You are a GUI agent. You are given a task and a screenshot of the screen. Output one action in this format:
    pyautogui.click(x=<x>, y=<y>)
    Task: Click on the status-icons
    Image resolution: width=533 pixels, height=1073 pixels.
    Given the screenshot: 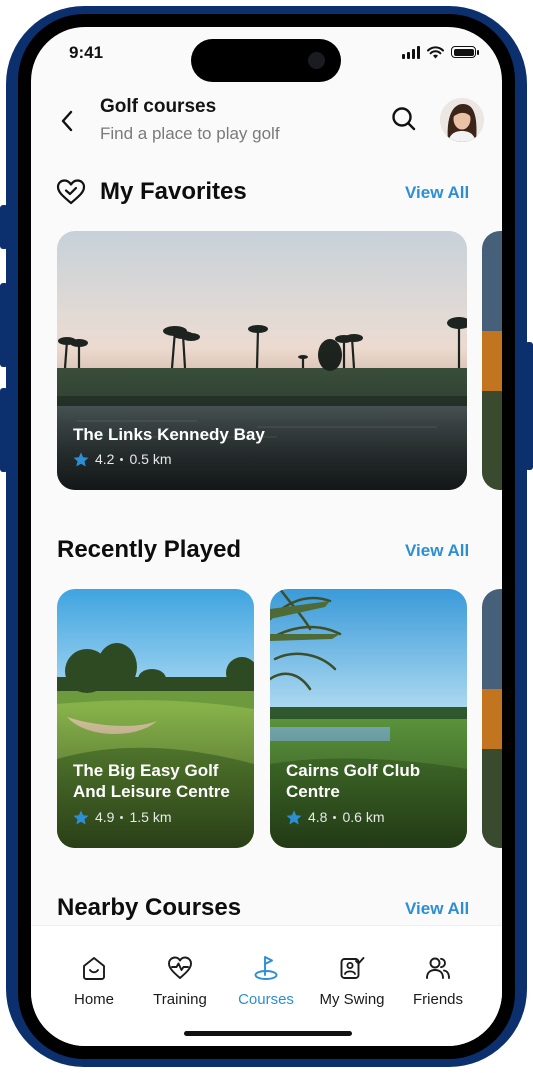 What is the action you would take?
    pyautogui.click(x=440, y=52)
    